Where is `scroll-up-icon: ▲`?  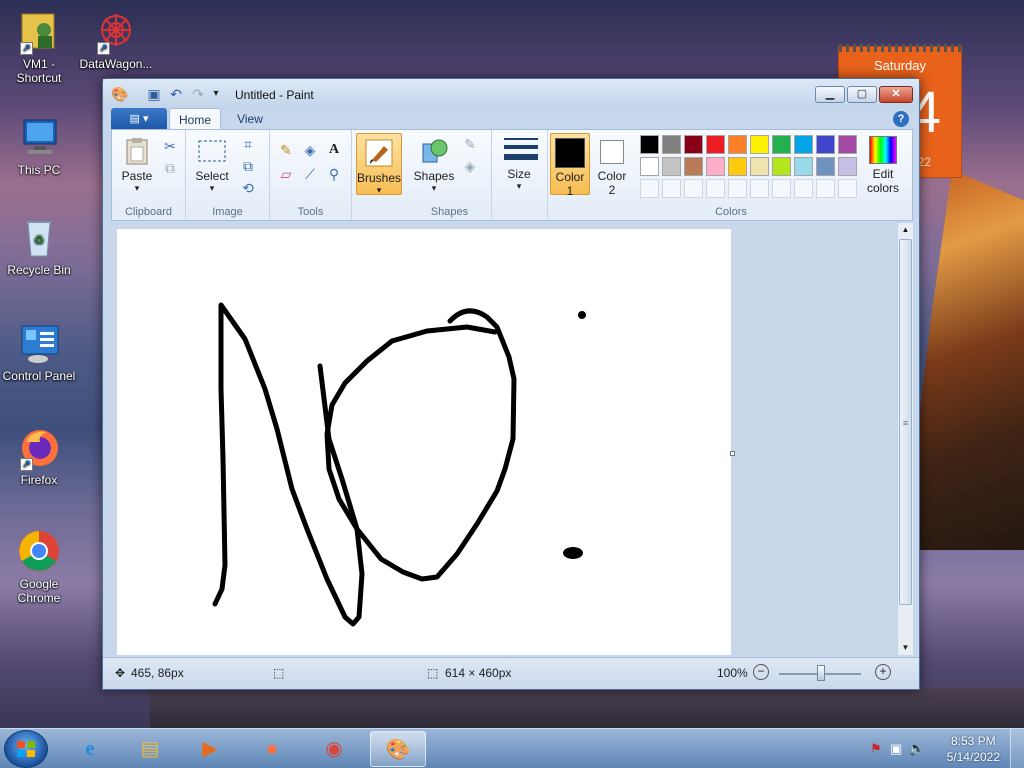
scroll-up-icon: ▲ is located at coordinates (905, 230).